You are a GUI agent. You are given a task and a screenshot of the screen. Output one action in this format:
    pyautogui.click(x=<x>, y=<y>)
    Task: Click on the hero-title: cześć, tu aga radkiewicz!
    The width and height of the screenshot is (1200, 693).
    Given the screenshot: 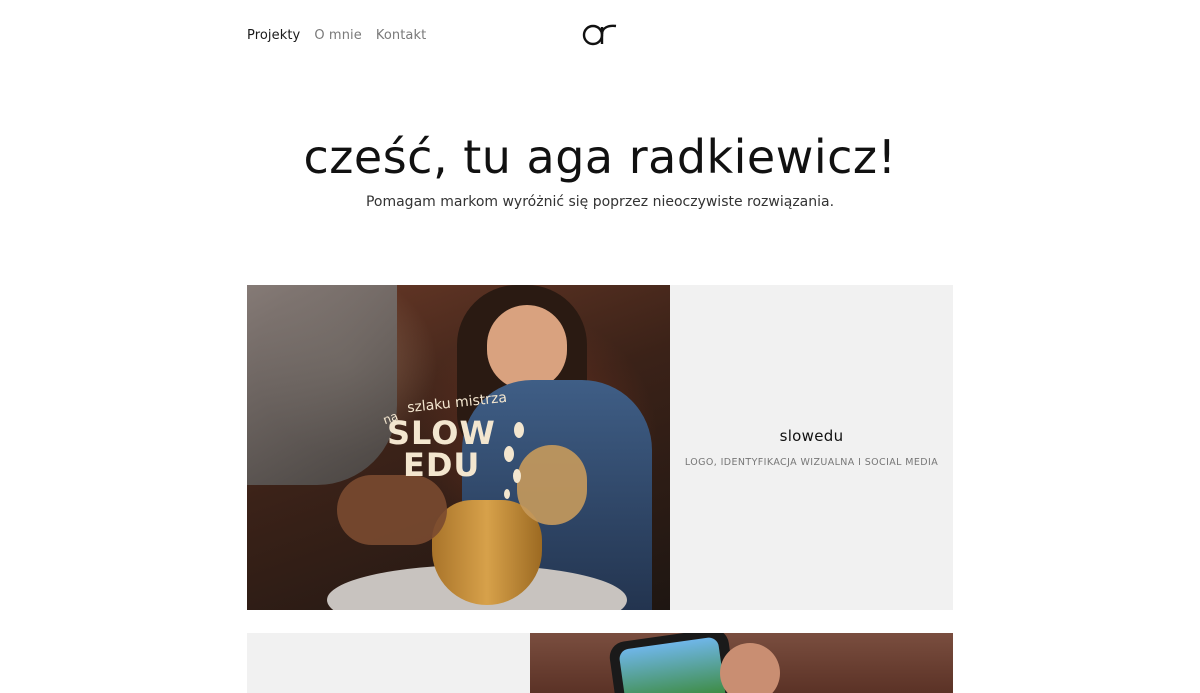 What is the action you would take?
    pyautogui.click(x=600, y=157)
    